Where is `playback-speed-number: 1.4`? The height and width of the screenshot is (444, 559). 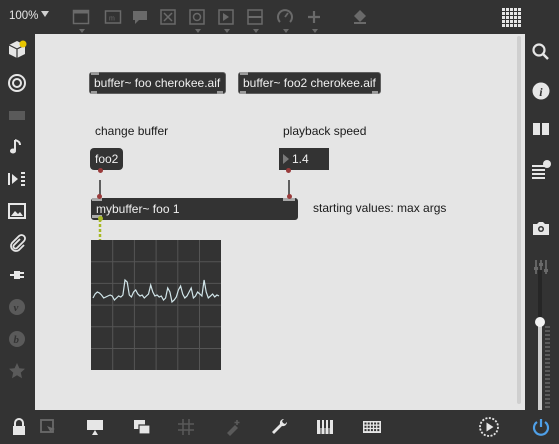 playback-speed-number: 1.4 is located at coordinates (304, 159).